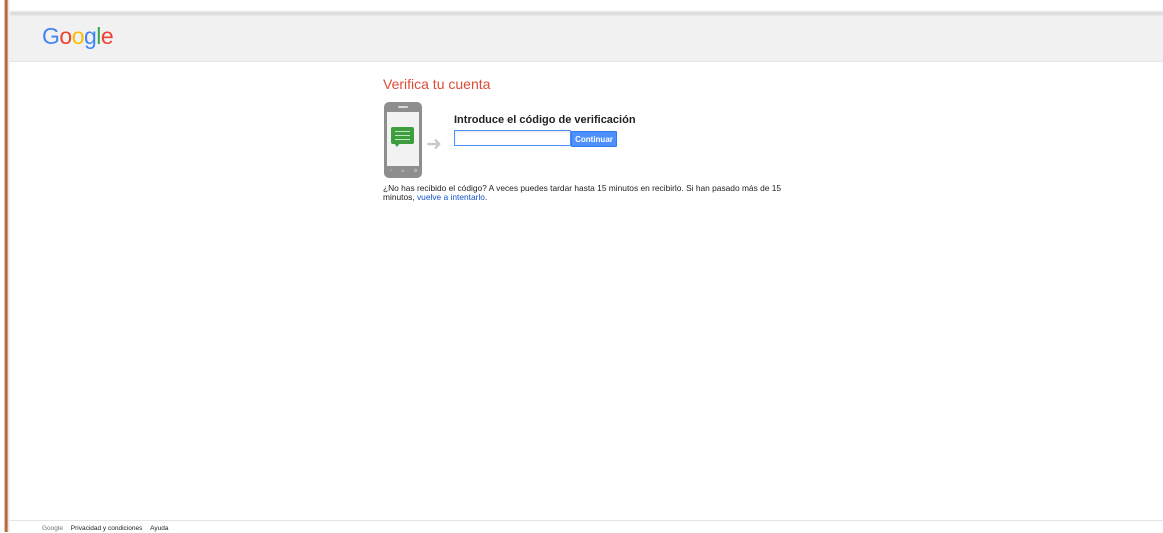 The height and width of the screenshot is (533, 1163). I want to click on phone-app-icons: ▪ ▲ ◆, so click(406, 171).